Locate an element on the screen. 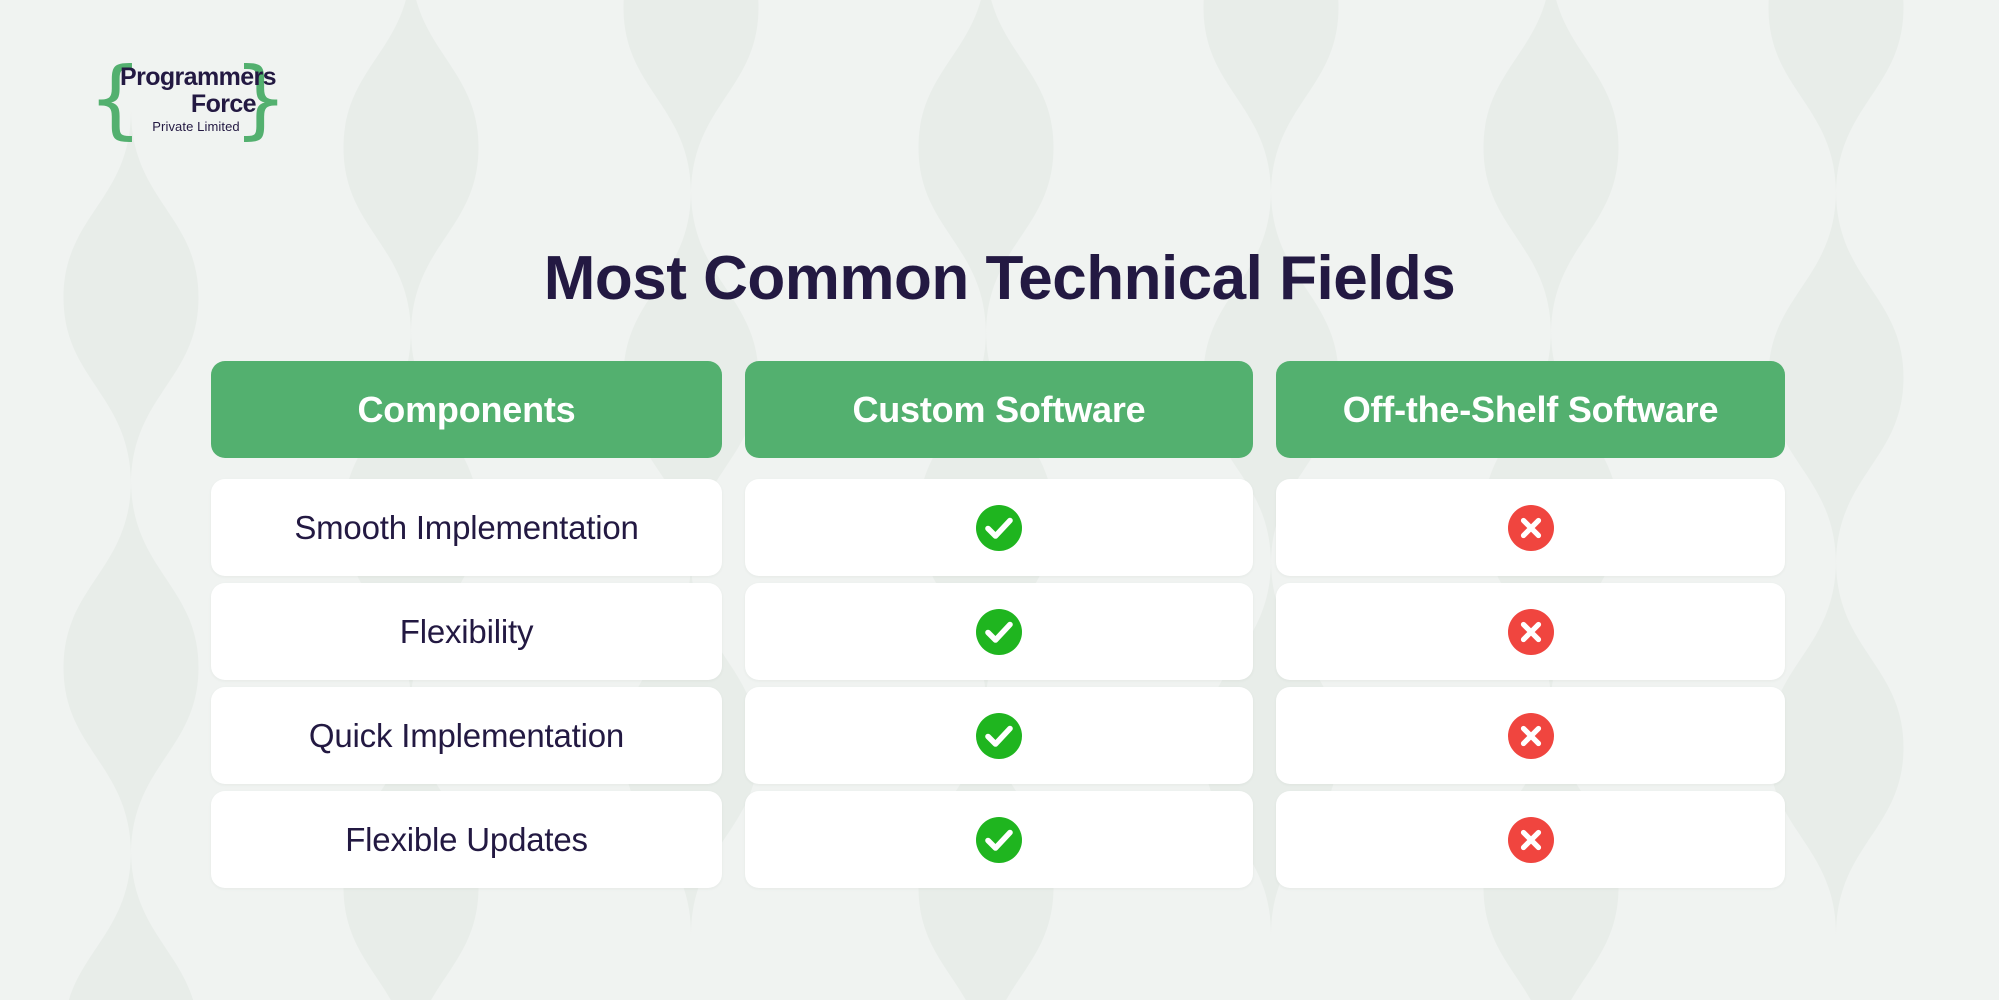 The height and width of the screenshot is (1000, 1999). table-row: Smooth Implementation is located at coordinates (998, 527).